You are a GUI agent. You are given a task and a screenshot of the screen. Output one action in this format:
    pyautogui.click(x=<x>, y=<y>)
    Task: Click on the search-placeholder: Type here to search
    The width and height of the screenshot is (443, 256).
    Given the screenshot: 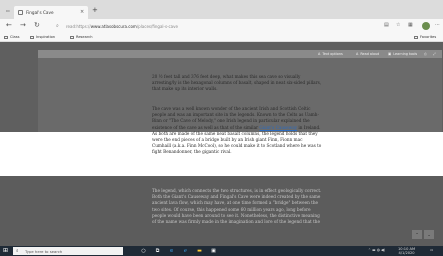 What is the action you would take?
    pyautogui.click(x=44, y=251)
    